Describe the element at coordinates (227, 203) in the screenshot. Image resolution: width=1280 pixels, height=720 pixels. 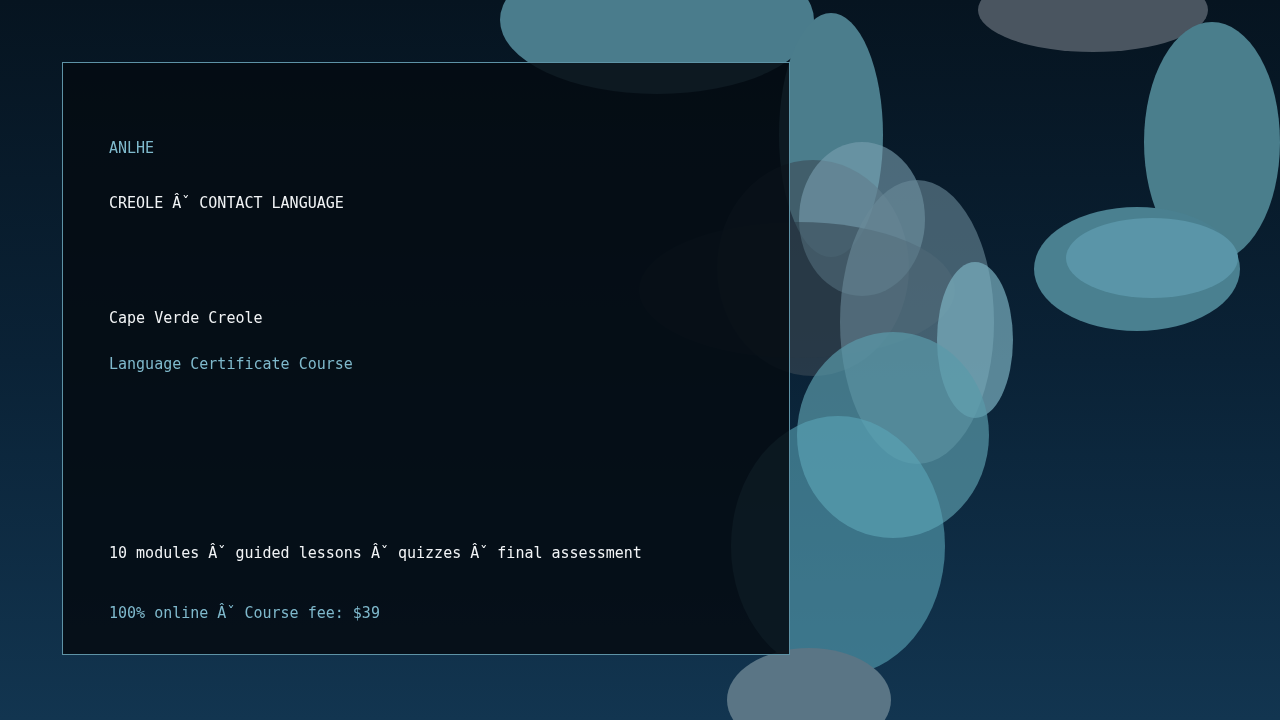
I see `category-label: CREOLE Âˇ CONTACT LANGUAGE` at that location.